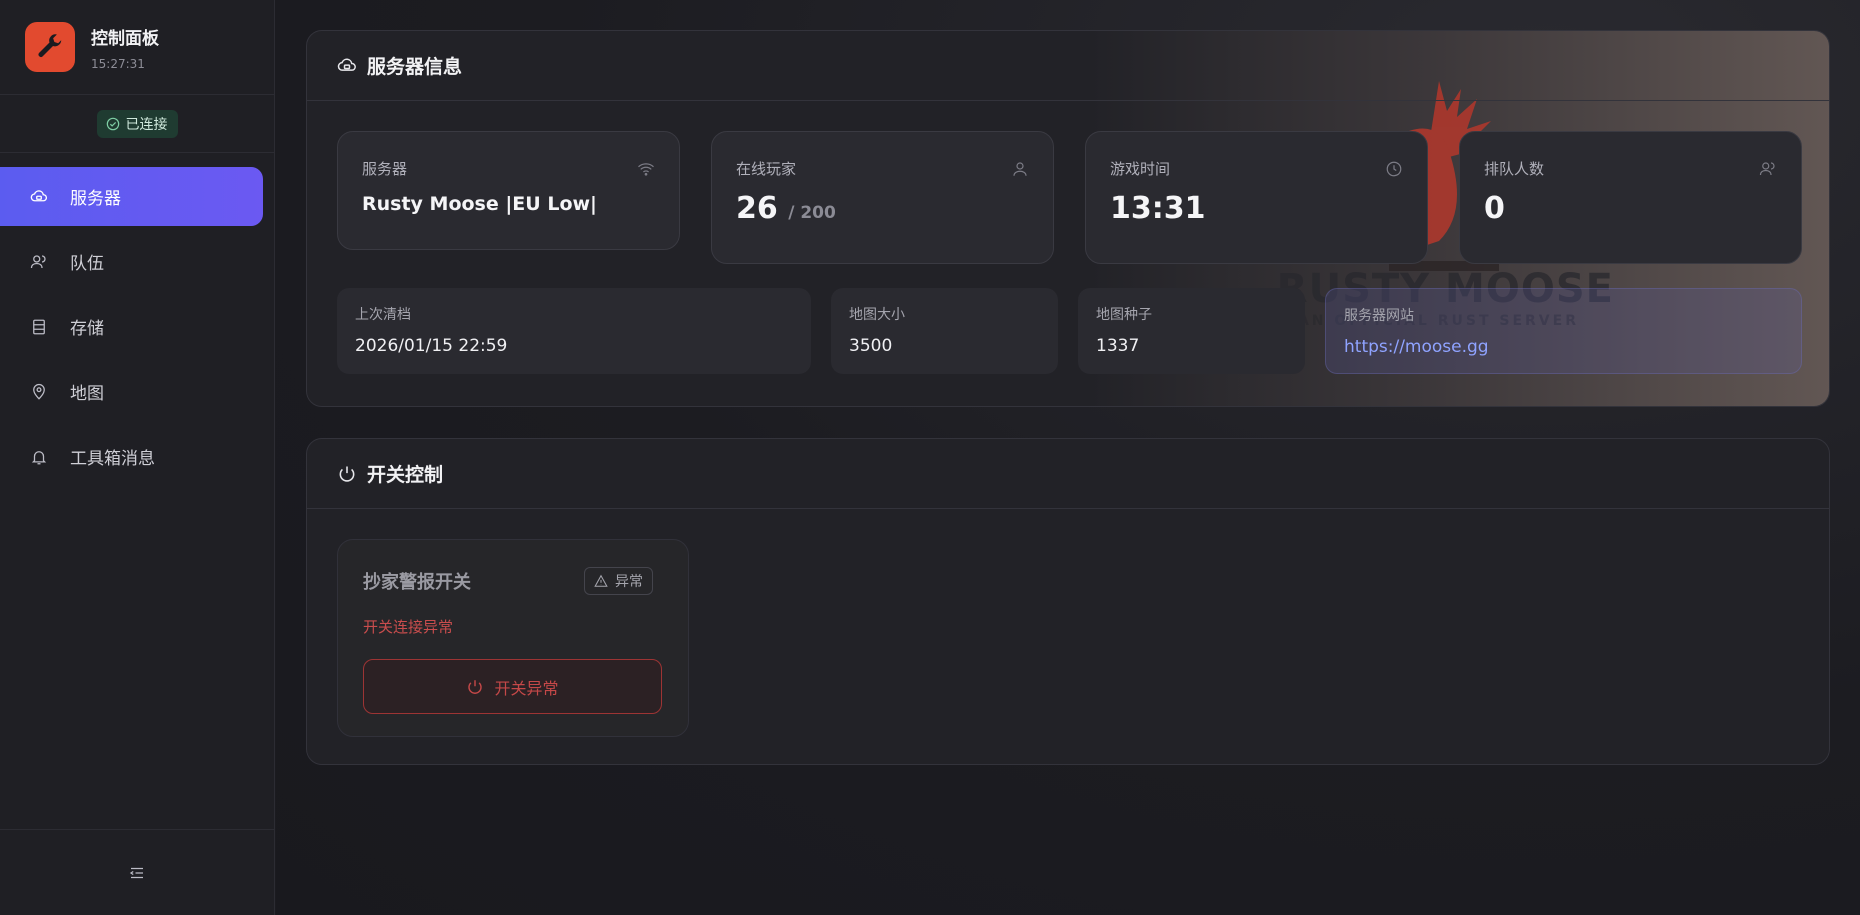 This screenshot has height=915, width=1860. Describe the element at coordinates (431, 346) in the screenshot. I see `last-wipe-value: 2026/01/15 22:59` at that location.